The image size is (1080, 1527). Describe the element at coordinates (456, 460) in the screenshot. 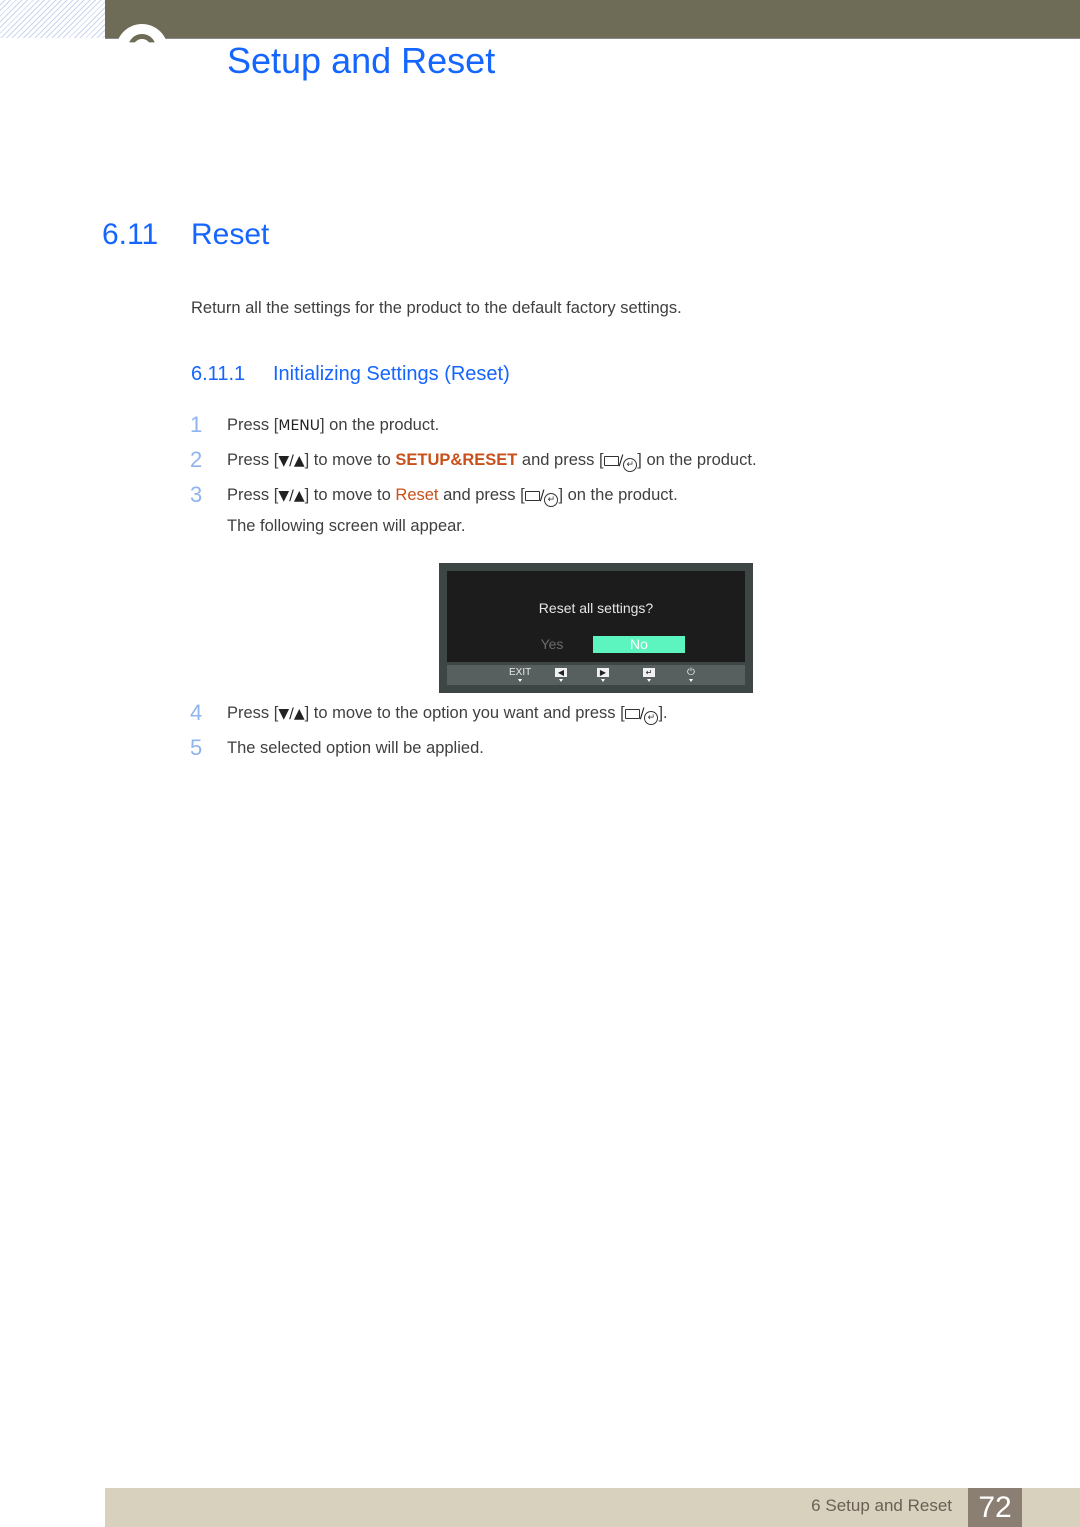

I see `menu-highlight: SETUP&RESET` at that location.